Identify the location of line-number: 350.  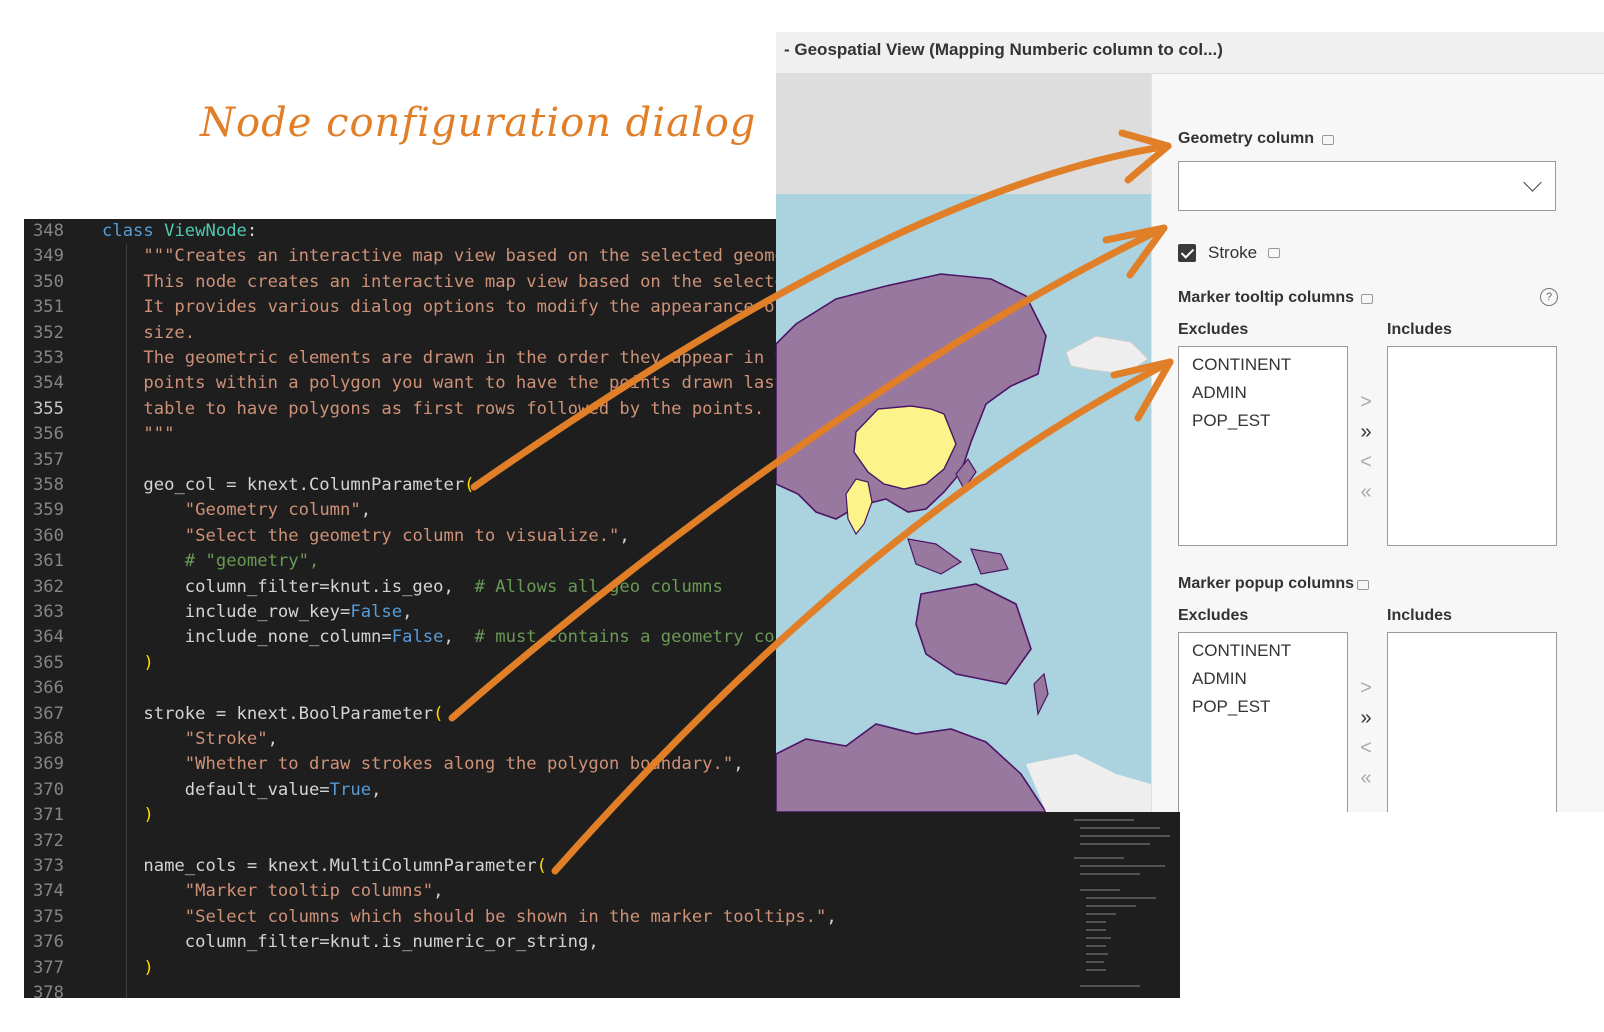
(48, 281).